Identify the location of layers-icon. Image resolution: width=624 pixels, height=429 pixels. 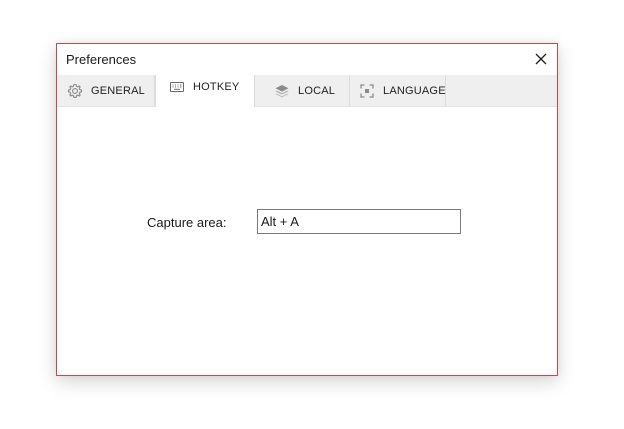
(282, 91).